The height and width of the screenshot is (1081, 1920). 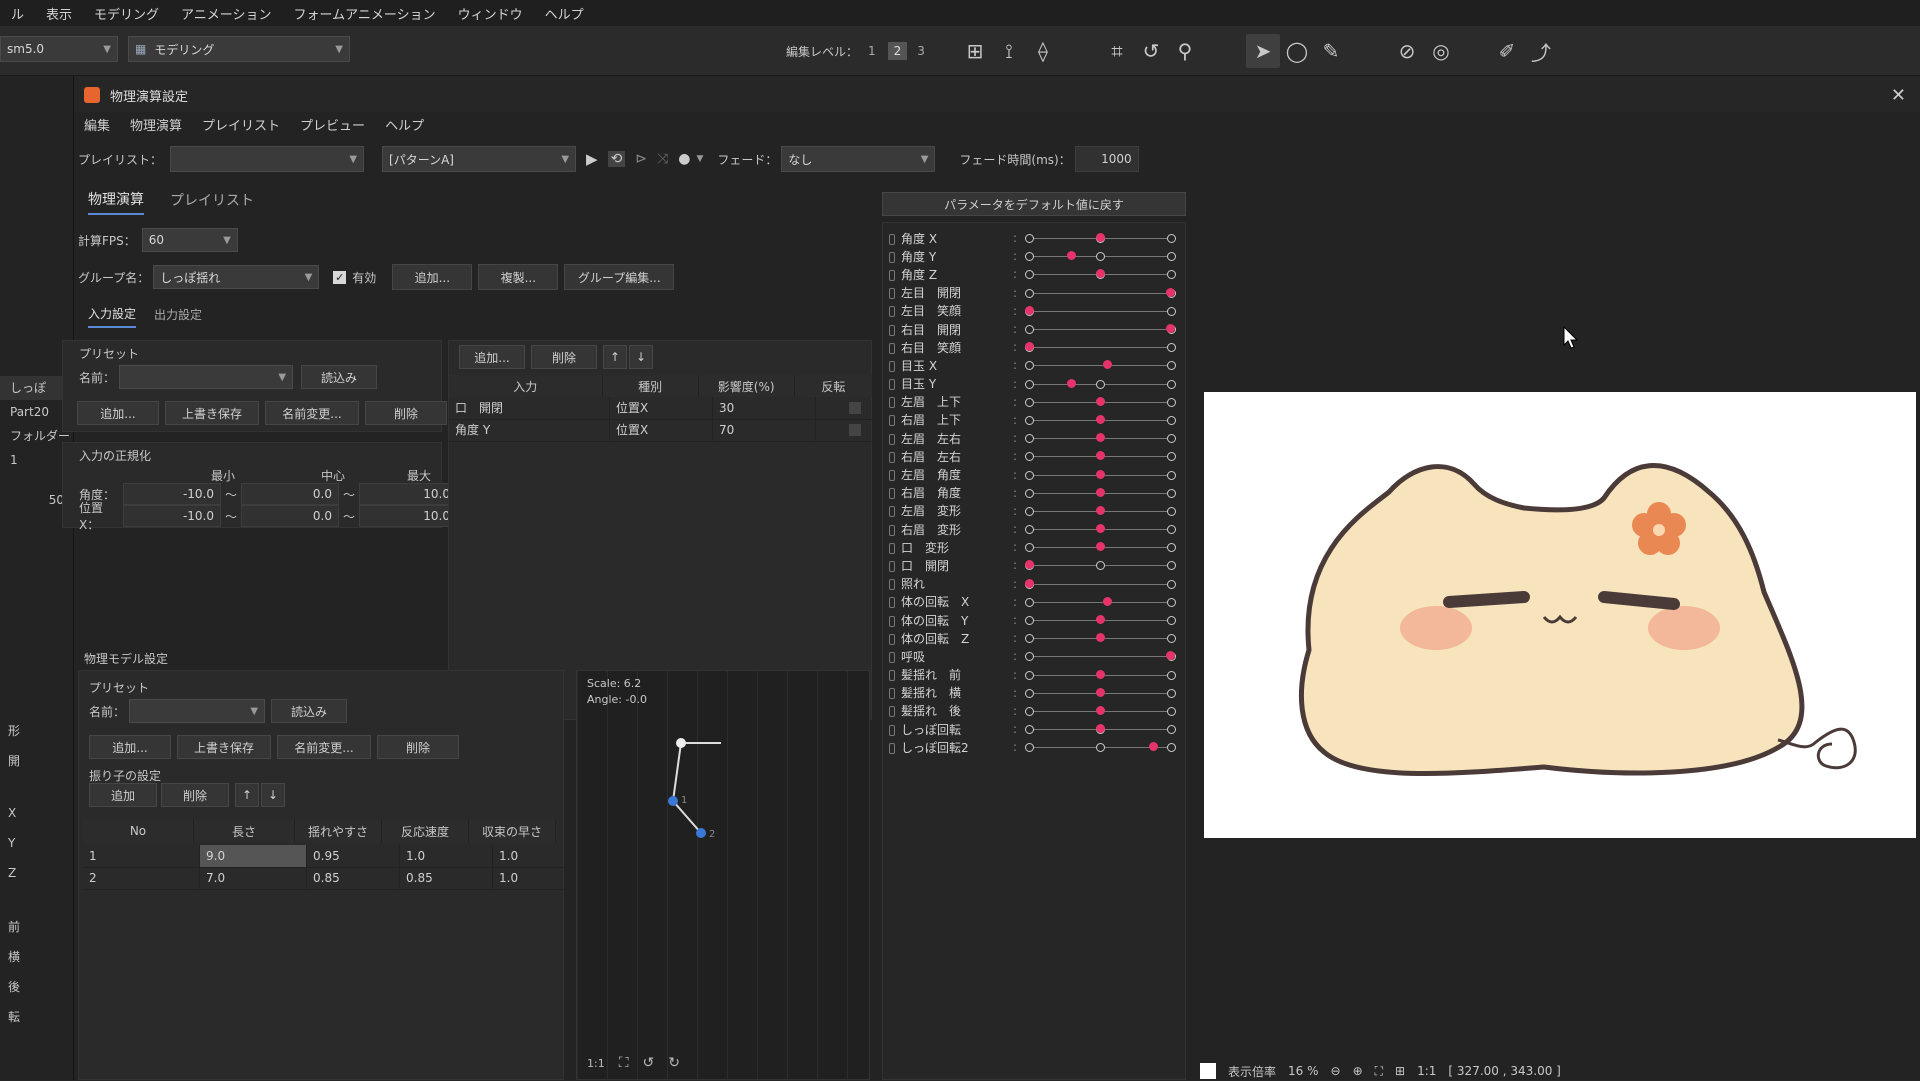 What do you see at coordinates (178, 314) in the screenshot?
I see `tab-output-settings: 出力設定` at bounding box center [178, 314].